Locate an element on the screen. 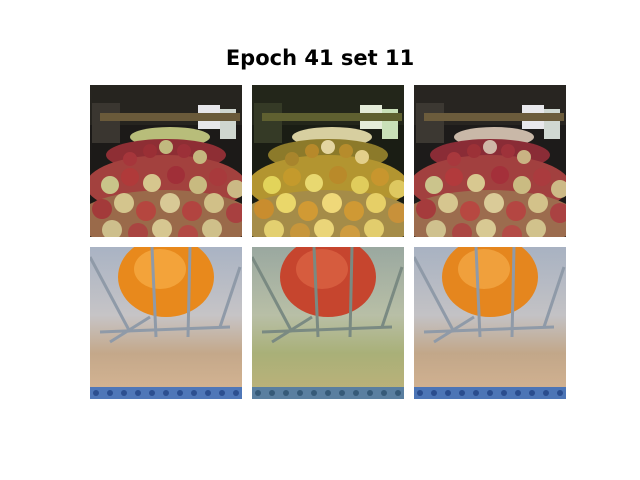 Image resolution: width=640 pixels, height=480 pixels. apples-output-image is located at coordinates (328, 161).